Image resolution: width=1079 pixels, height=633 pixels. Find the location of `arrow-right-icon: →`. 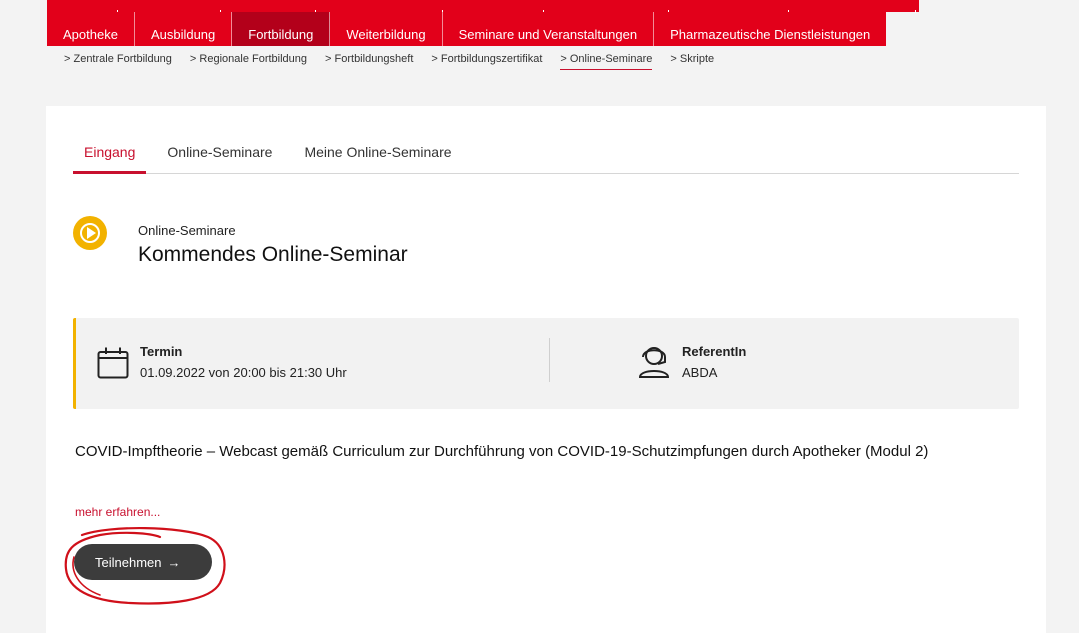

arrow-right-icon: → is located at coordinates (174, 562).